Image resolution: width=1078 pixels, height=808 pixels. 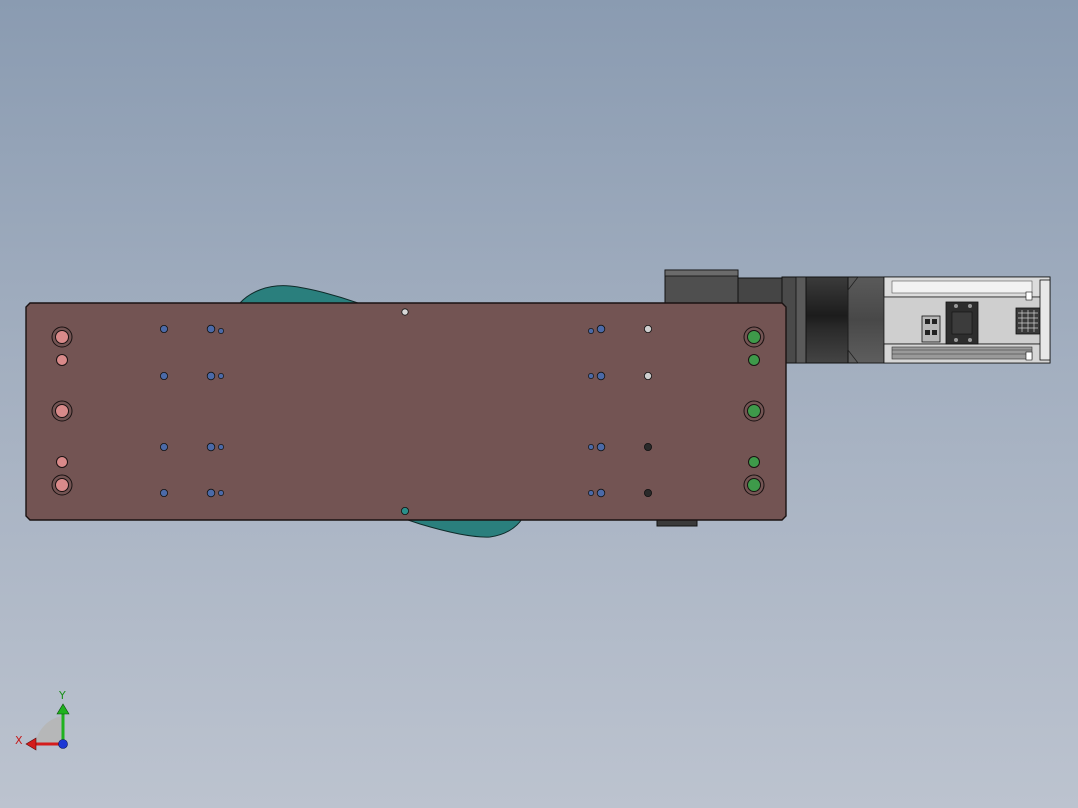 What do you see at coordinates (754, 337) in the screenshot?
I see `mount-hole-right-top` at bounding box center [754, 337].